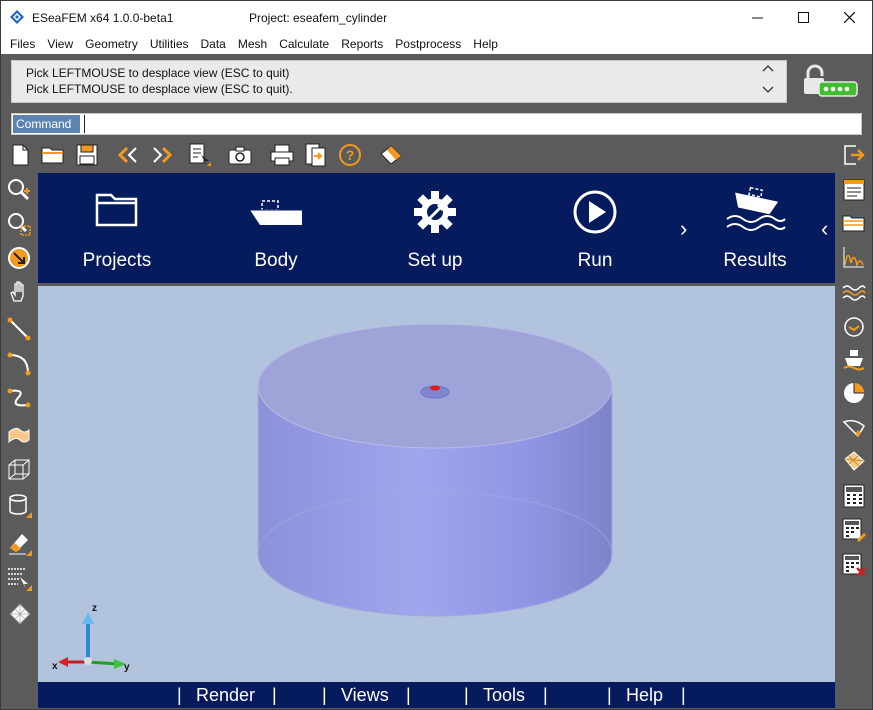 Image resolution: width=873 pixels, height=710 pixels. I want to click on open-folder-button, so click(53, 155).